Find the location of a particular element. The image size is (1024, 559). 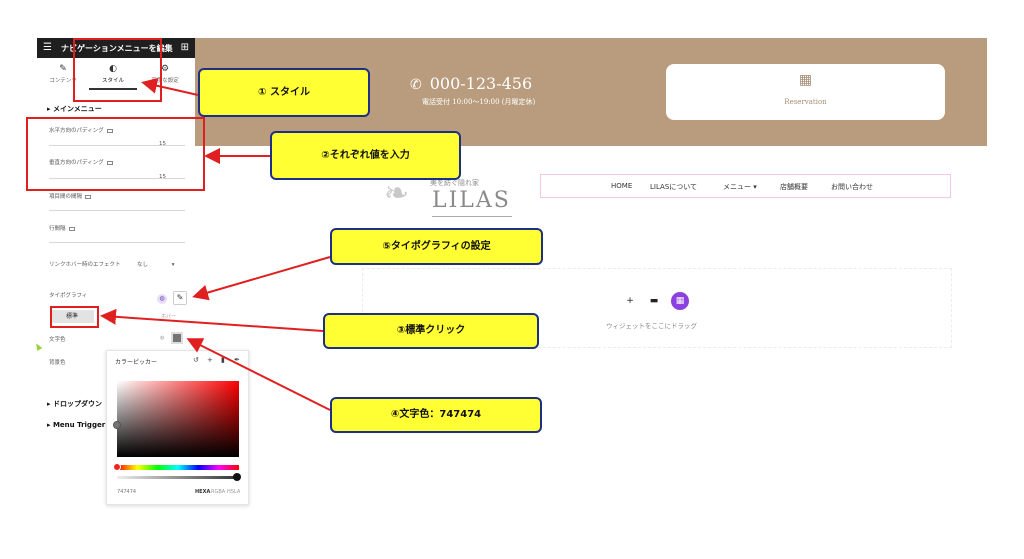

callout-step4: ④文字色：747474 is located at coordinates (436, 415).